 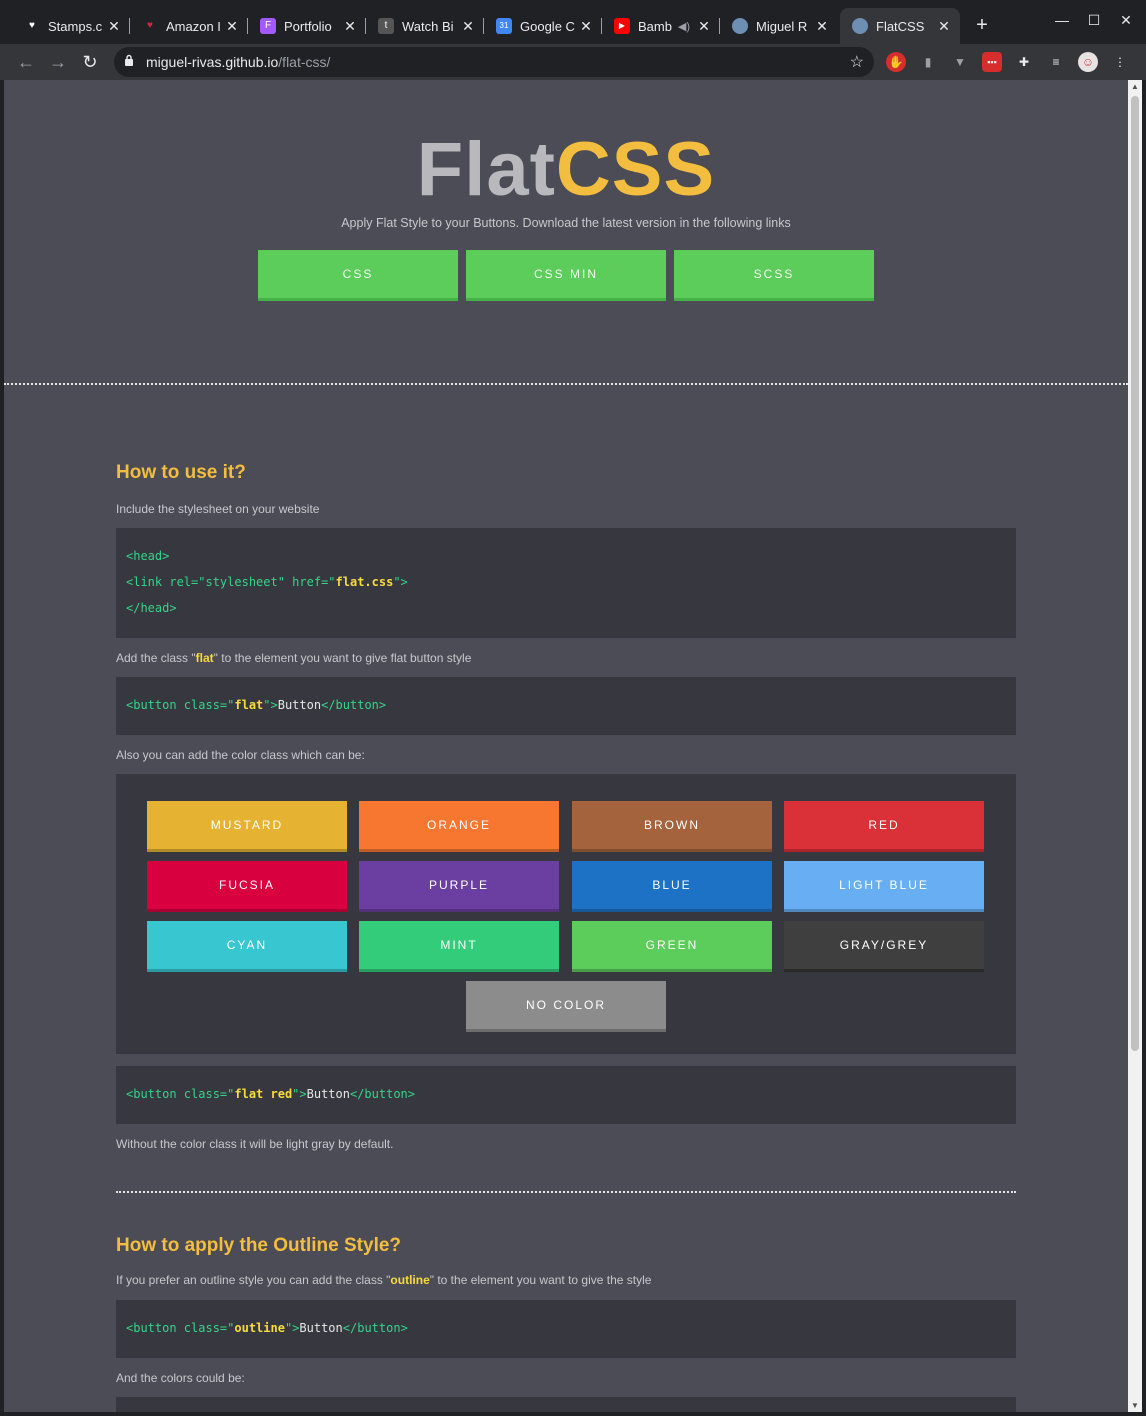 What do you see at coordinates (1135, 1405) in the screenshot?
I see `scroll-down-arrow-icon: ▼` at bounding box center [1135, 1405].